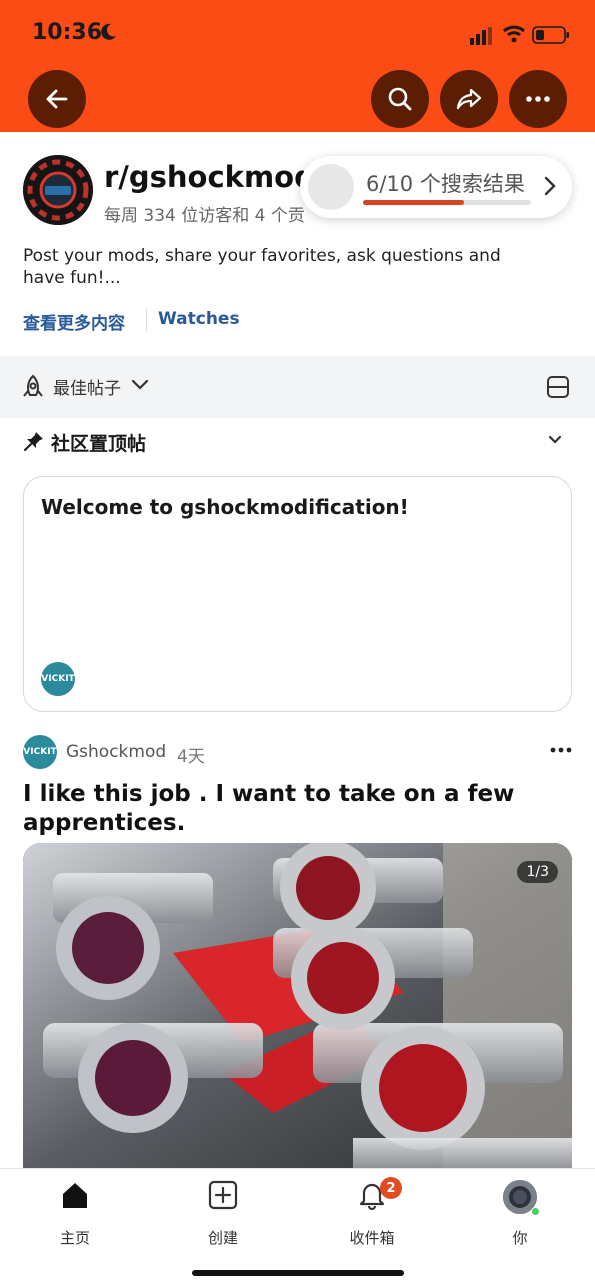 Image resolution: width=595 pixels, height=1288 pixels. Describe the element at coordinates (199, 319) in the screenshot. I see `watches-link: Watches` at that location.